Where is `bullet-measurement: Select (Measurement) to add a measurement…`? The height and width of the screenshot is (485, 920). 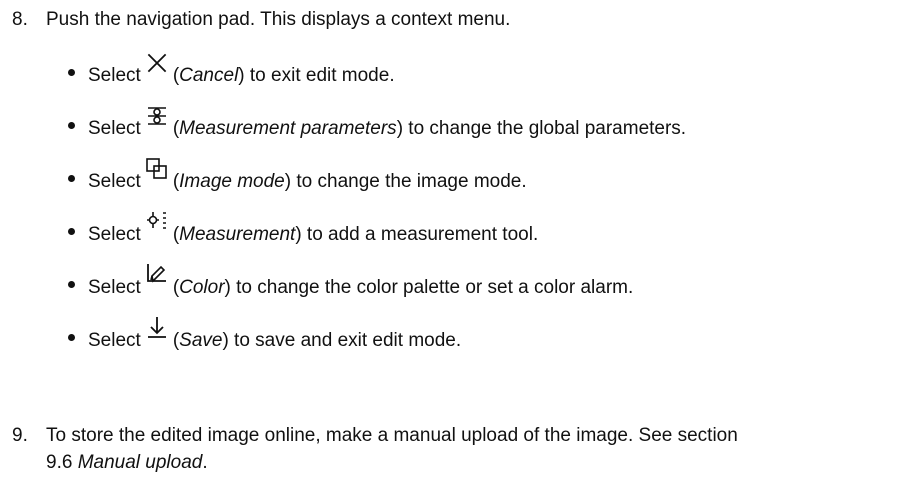
bullet-measurement: Select (Measurement) to add a measurement… is located at coordinates (480, 230).